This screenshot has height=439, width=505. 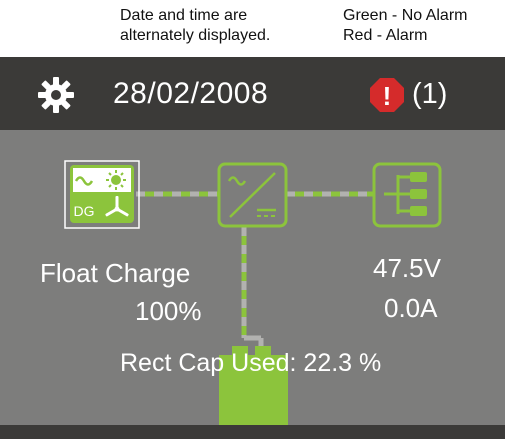 I want to click on rect-cap-used: Rect Cap Used: 22.3 %, so click(x=251, y=363).